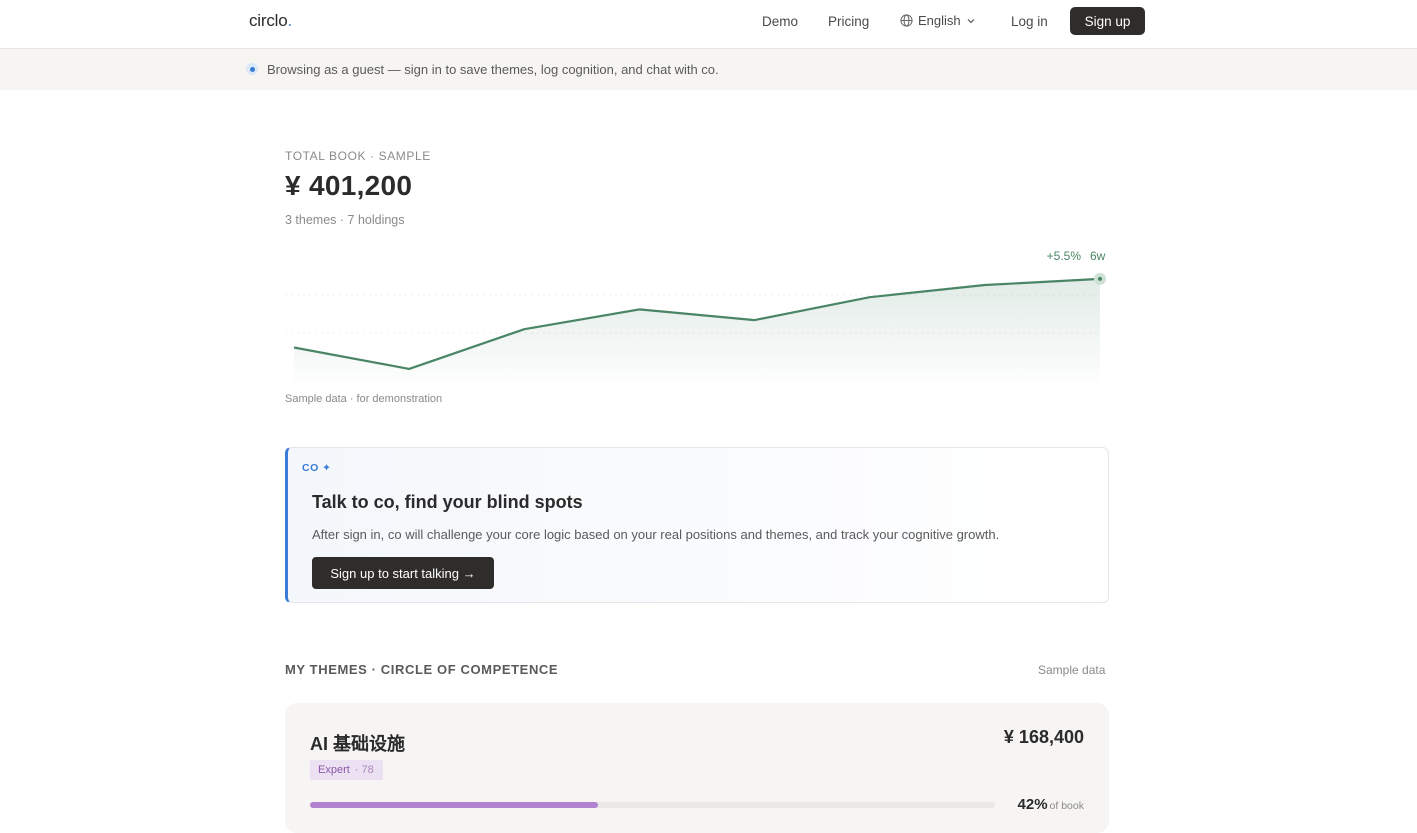 This screenshot has height=833, width=1417. What do you see at coordinates (447, 502) in the screenshot?
I see `co-card-title: Talk to co, find your blind spots` at bounding box center [447, 502].